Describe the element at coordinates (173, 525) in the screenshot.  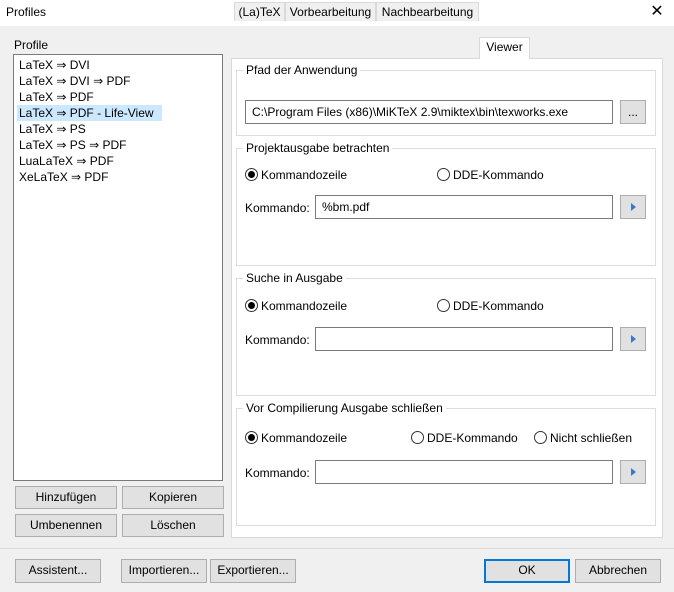
I see `delete-profile-button: Löschen` at that location.